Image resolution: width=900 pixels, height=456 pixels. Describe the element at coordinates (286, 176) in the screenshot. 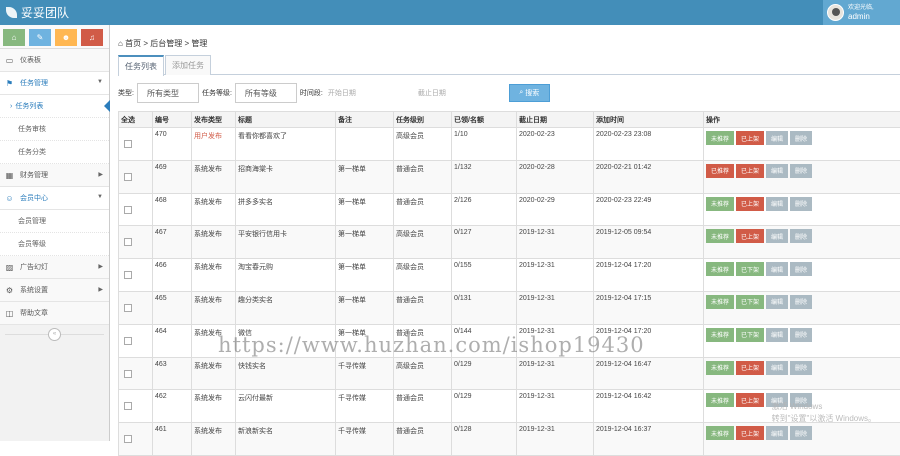

I see `cell-title: 招商海棠卡` at that location.